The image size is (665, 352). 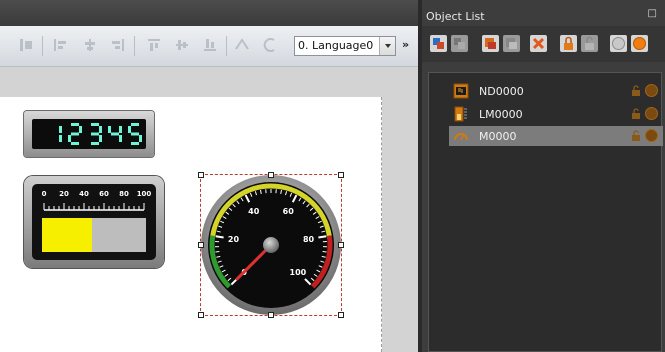 What do you see at coordinates (461, 137) in the screenshot?
I see `meter-icon` at bounding box center [461, 137].